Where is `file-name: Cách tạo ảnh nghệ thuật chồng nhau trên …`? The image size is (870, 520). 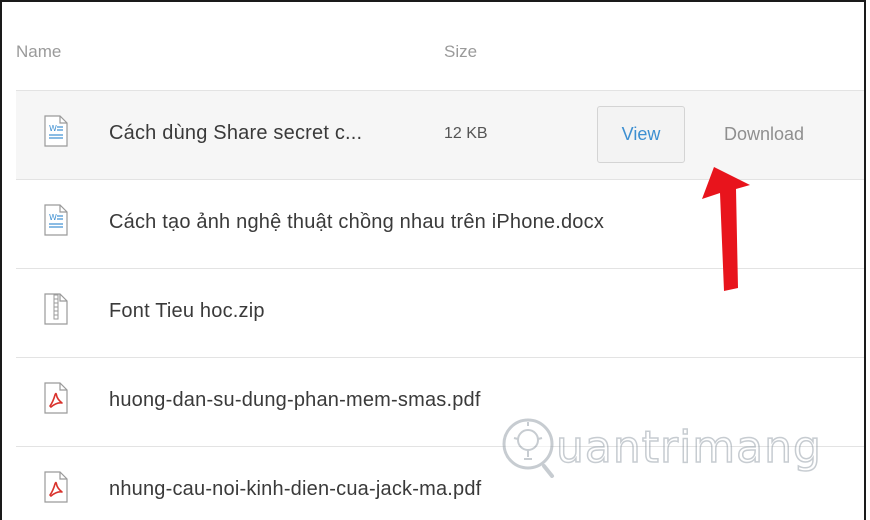
file-name: Cách tạo ảnh nghệ thuật chồng nhau trên … is located at coordinates (356, 222).